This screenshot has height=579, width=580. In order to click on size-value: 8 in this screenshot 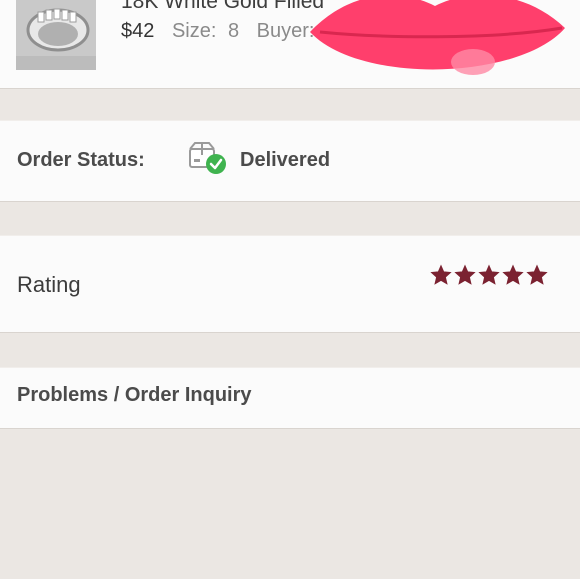, I will do `click(233, 31)`.